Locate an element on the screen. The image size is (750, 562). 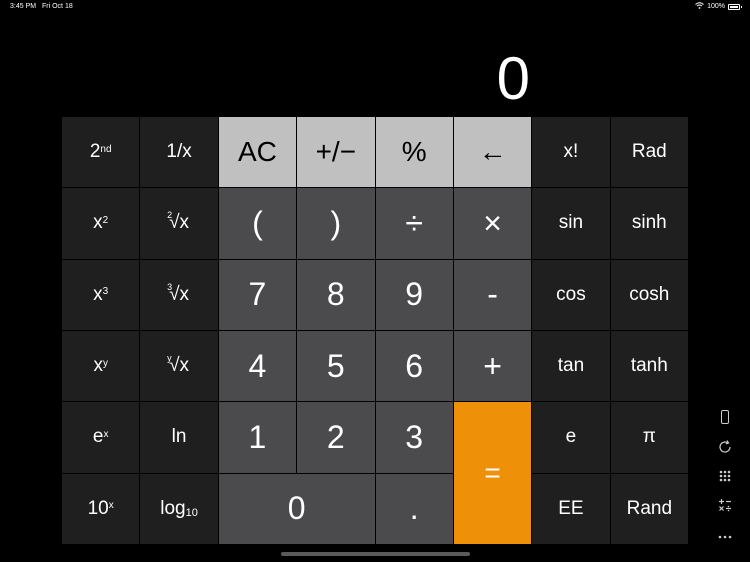
ln-button: ln is located at coordinates (179, 437).